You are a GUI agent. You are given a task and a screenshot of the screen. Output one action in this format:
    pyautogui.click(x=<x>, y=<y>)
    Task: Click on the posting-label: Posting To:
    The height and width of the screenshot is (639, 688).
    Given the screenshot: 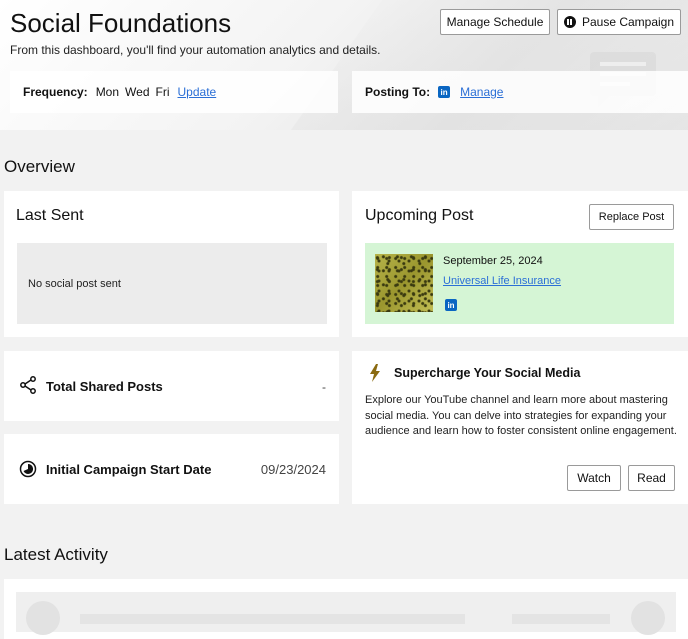 What is the action you would take?
    pyautogui.click(x=398, y=92)
    